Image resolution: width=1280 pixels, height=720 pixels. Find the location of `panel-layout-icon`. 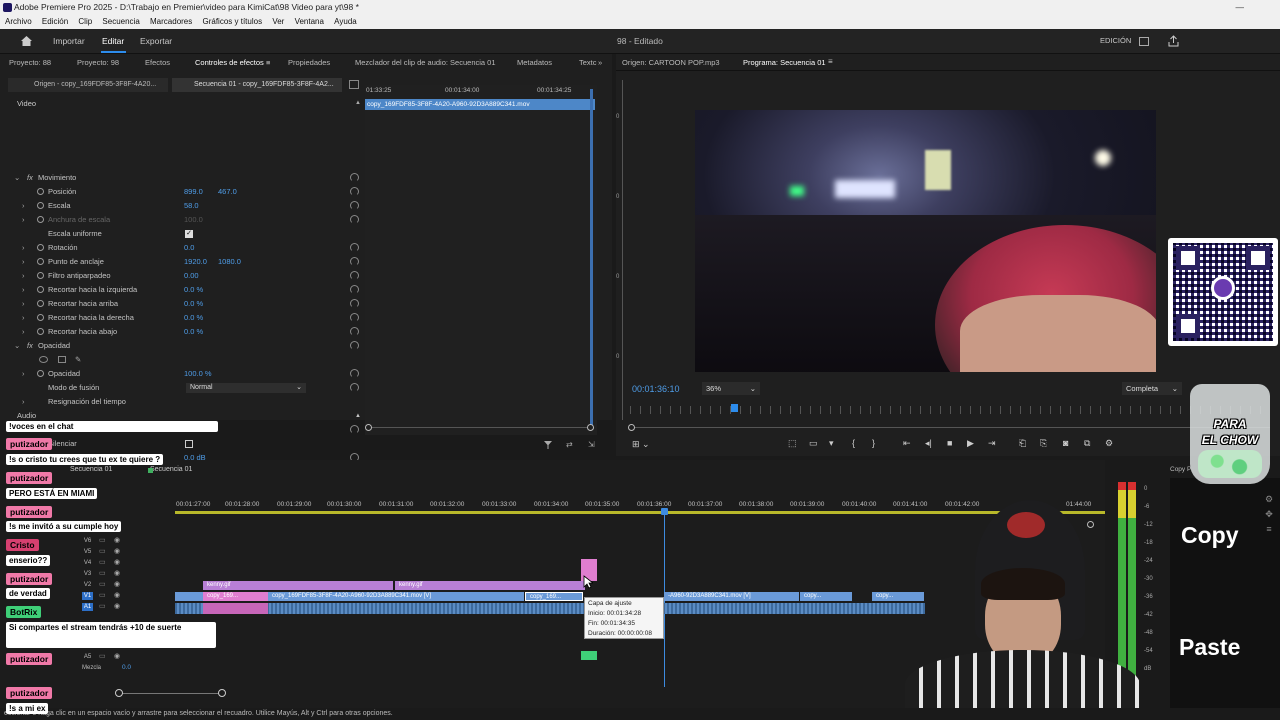

panel-layout-icon is located at coordinates (1144, 41).